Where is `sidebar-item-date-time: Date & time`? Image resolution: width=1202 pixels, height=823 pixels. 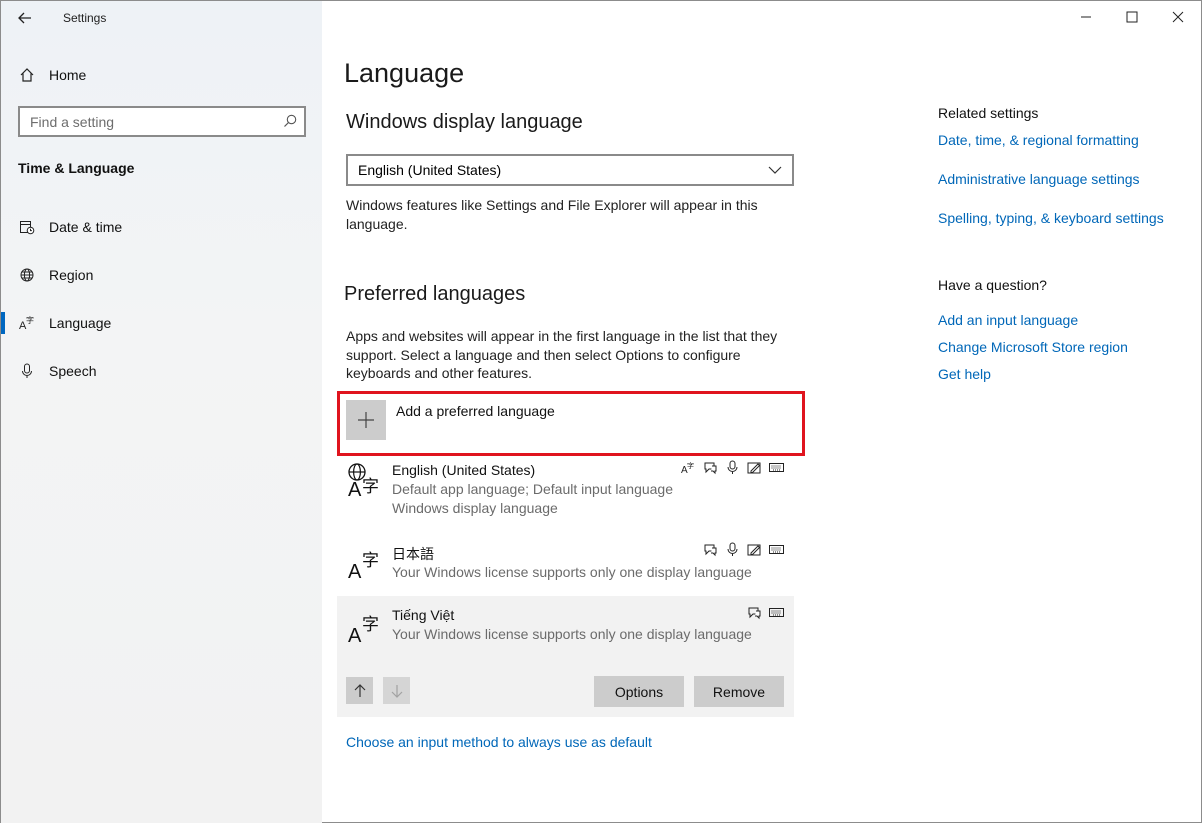 sidebar-item-date-time: Date & time is located at coordinates (161, 227).